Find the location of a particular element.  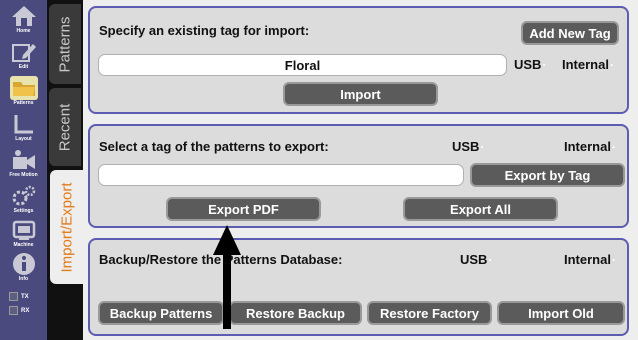

export-tag-field is located at coordinates (281, 175).